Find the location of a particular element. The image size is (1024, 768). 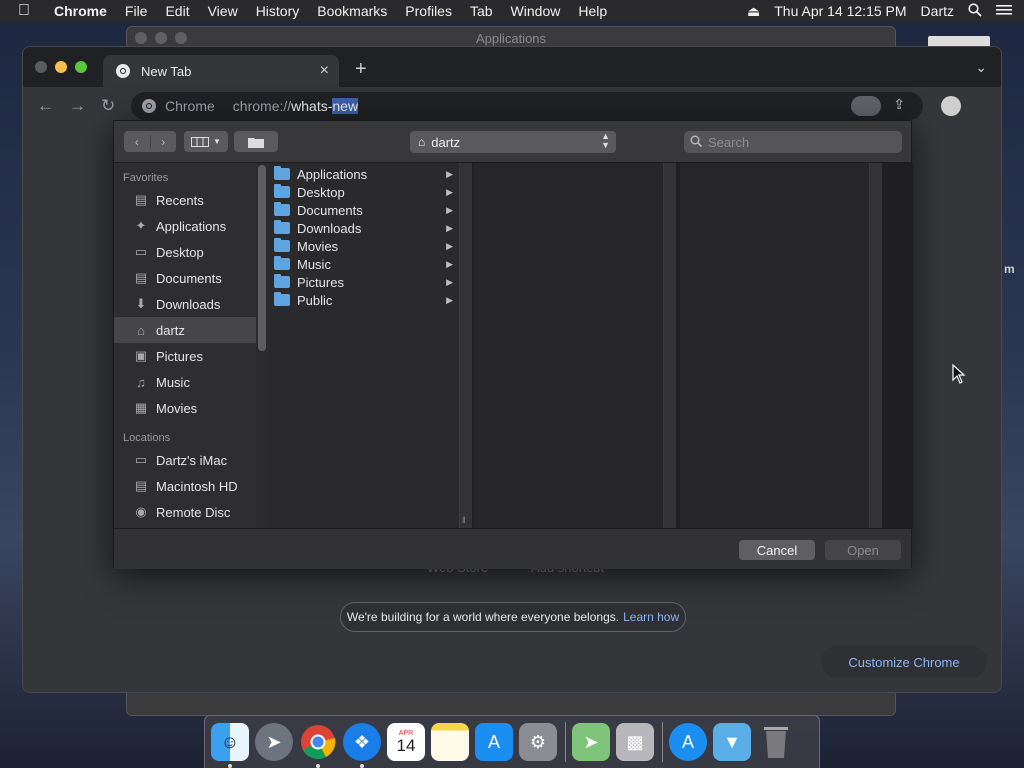

downloads-folder-icon: ▼ is located at coordinates (732, 742).